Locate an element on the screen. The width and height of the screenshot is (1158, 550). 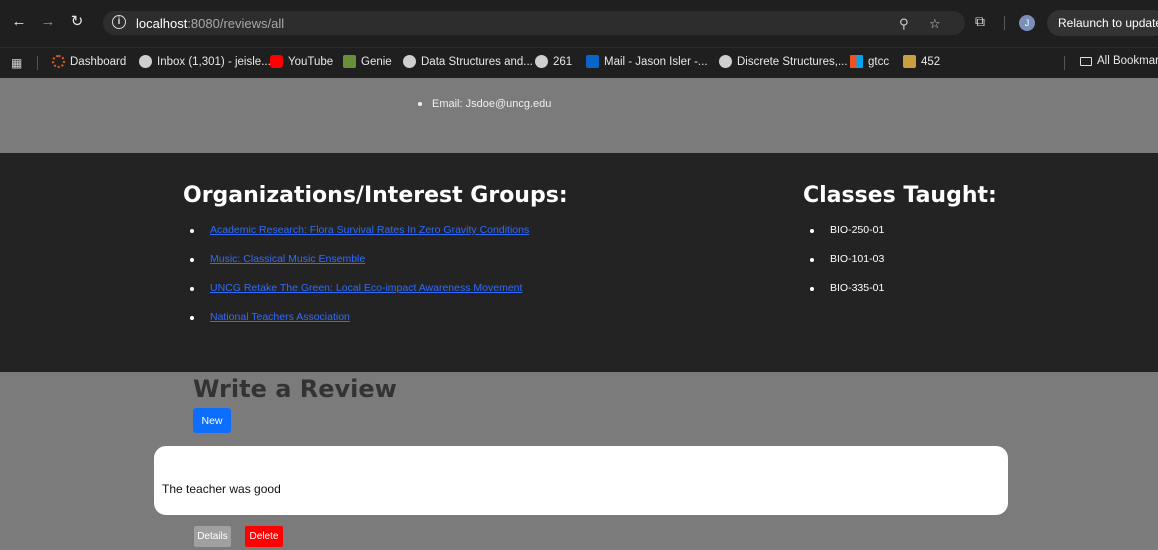
bookmark-star-icon: ☆ is located at coordinates (935, 24).